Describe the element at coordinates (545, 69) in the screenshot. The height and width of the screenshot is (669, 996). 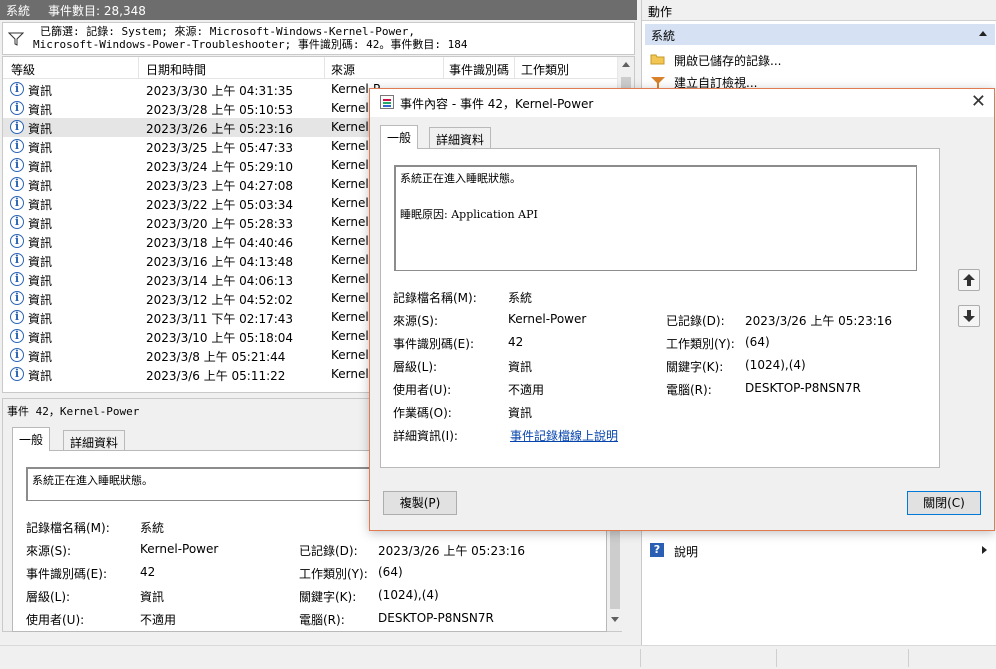
I see `col-task-category: 工作類別` at that location.